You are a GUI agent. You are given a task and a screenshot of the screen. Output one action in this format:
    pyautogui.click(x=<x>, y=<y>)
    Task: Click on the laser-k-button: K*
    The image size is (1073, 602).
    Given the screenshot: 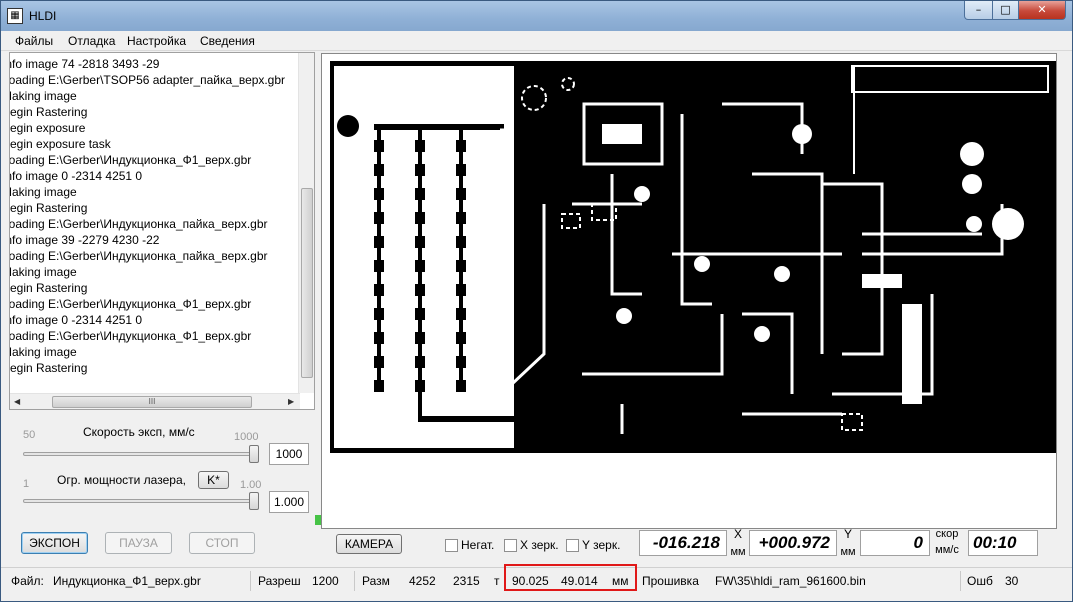 What is the action you would take?
    pyautogui.click(x=213, y=480)
    